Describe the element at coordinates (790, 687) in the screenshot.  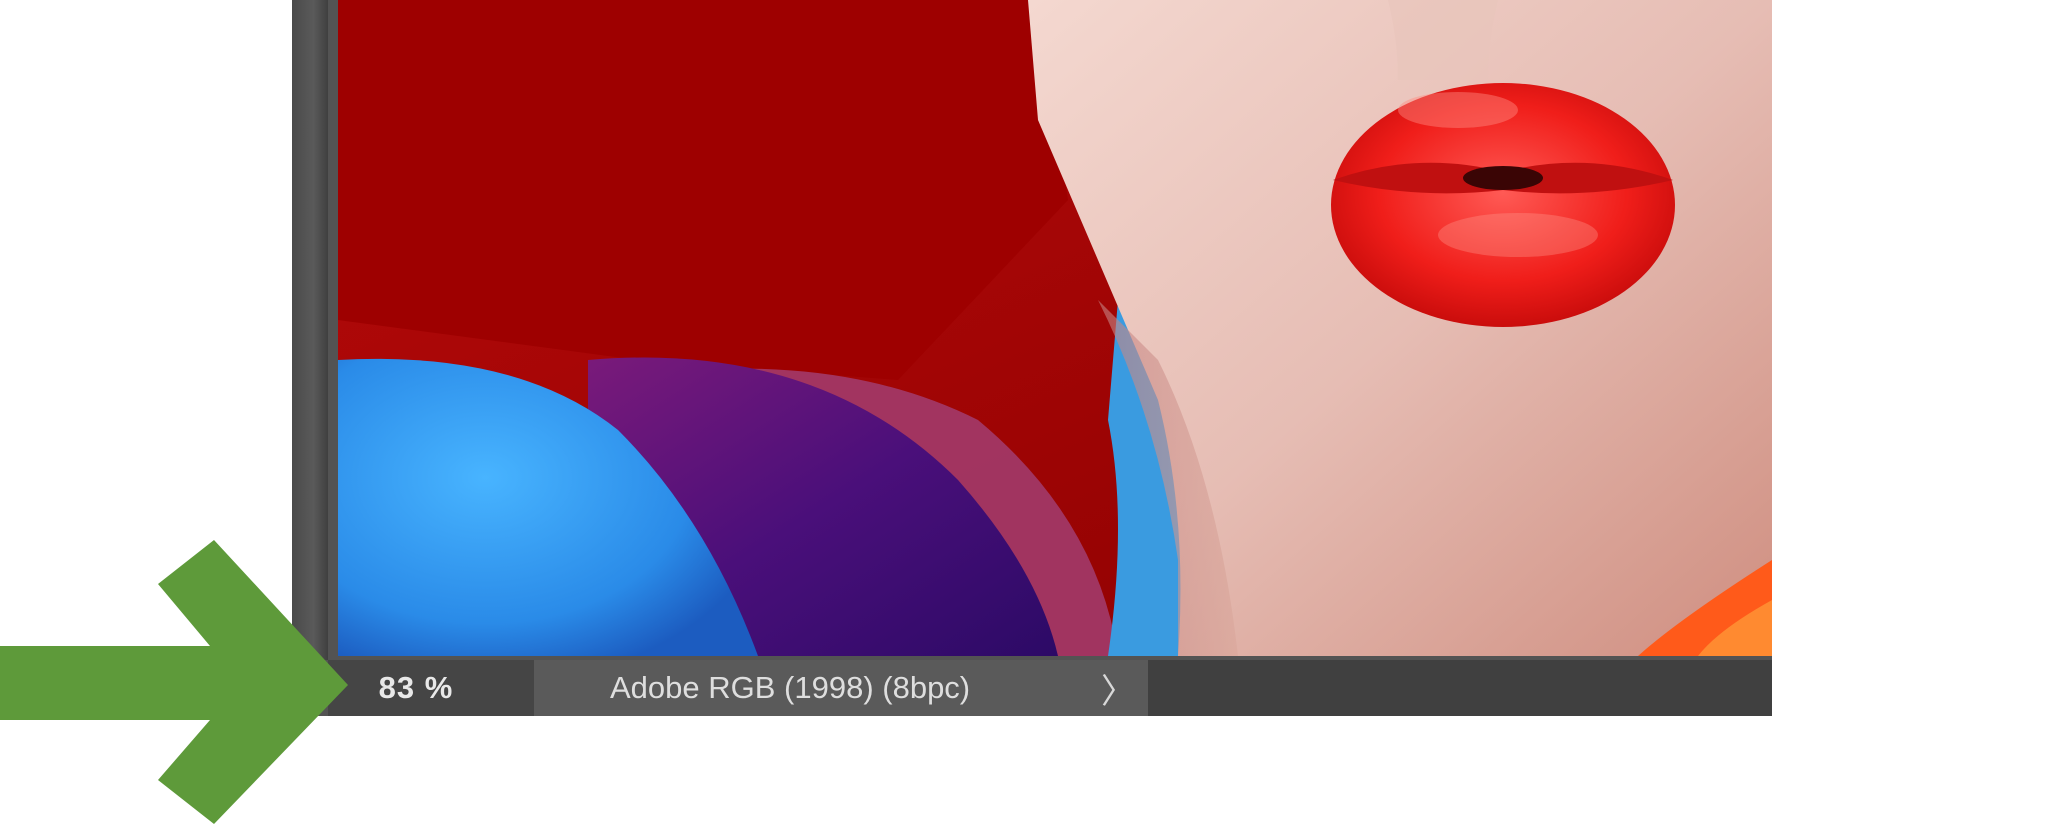
I see `document-profile-text: Adobe RGB (1998) (8bpc)` at that location.